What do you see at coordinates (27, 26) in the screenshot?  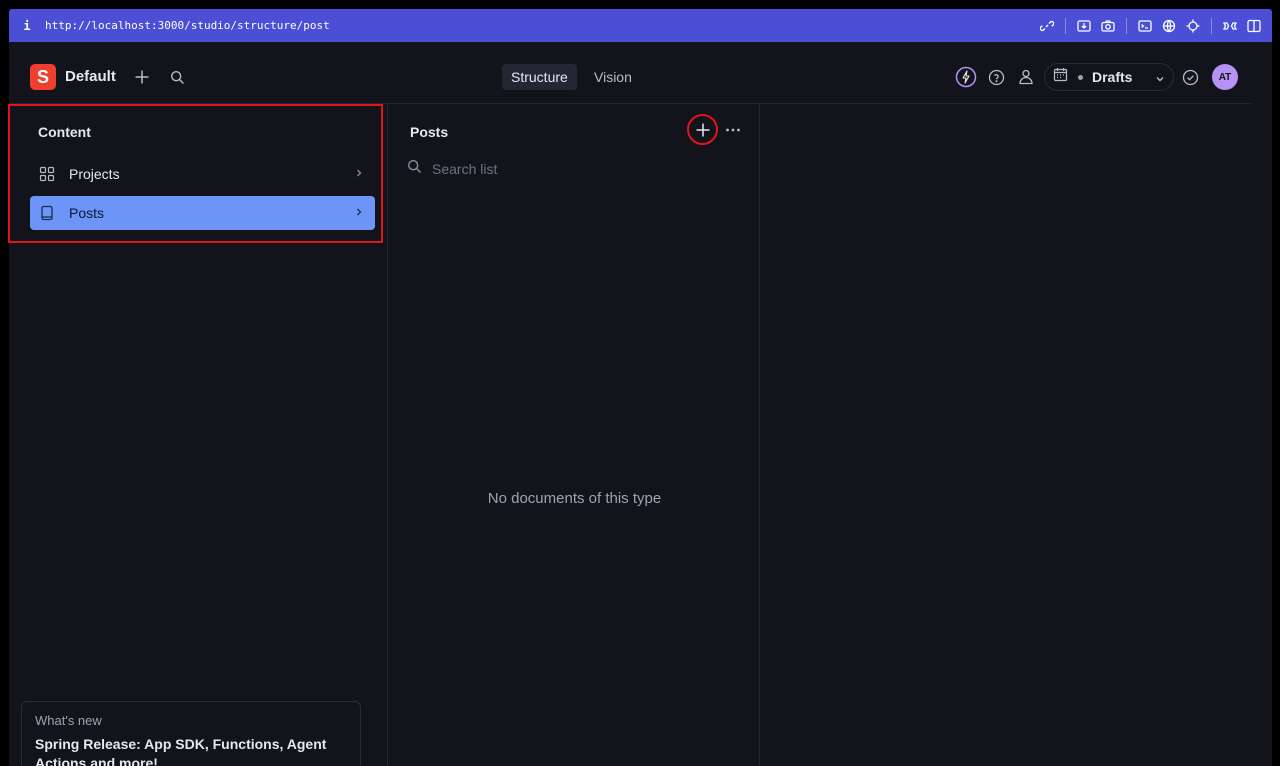 I see `site-info-icon: i` at bounding box center [27, 26].